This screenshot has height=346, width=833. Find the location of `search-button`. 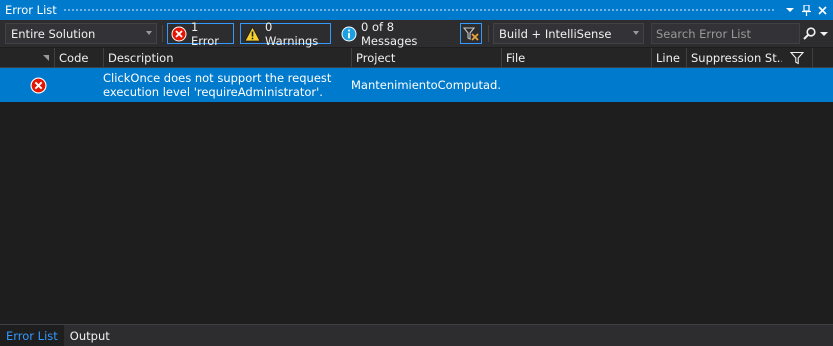

search-button is located at coordinates (810, 33).